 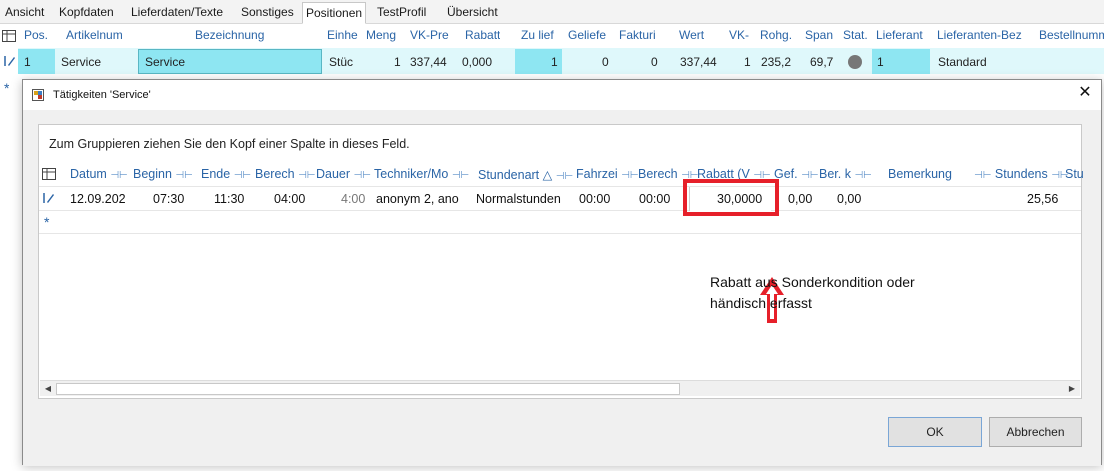 I want to click on col-header-dauer: Dauer ⊣⊢, so click(x=343, y=174).